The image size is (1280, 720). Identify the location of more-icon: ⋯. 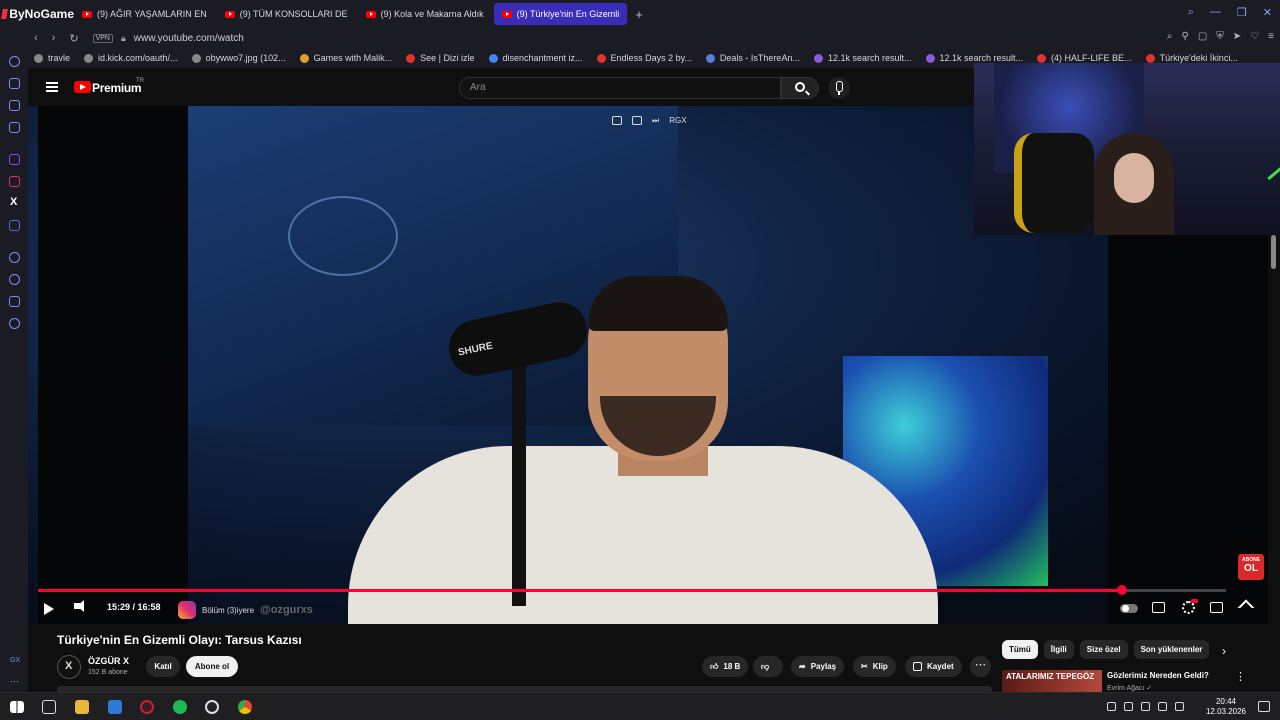
(14, 681).